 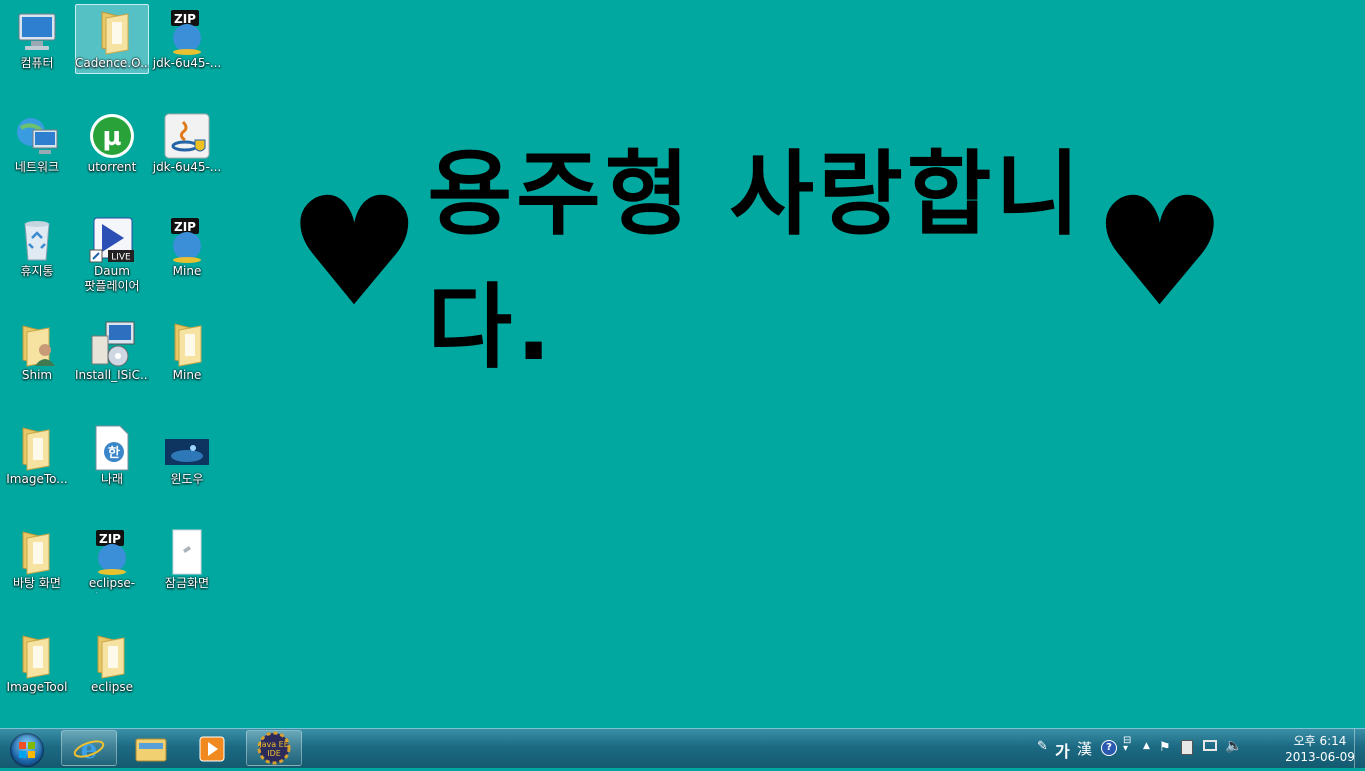 I want to click on network-icon, so click(x=37, y=136).